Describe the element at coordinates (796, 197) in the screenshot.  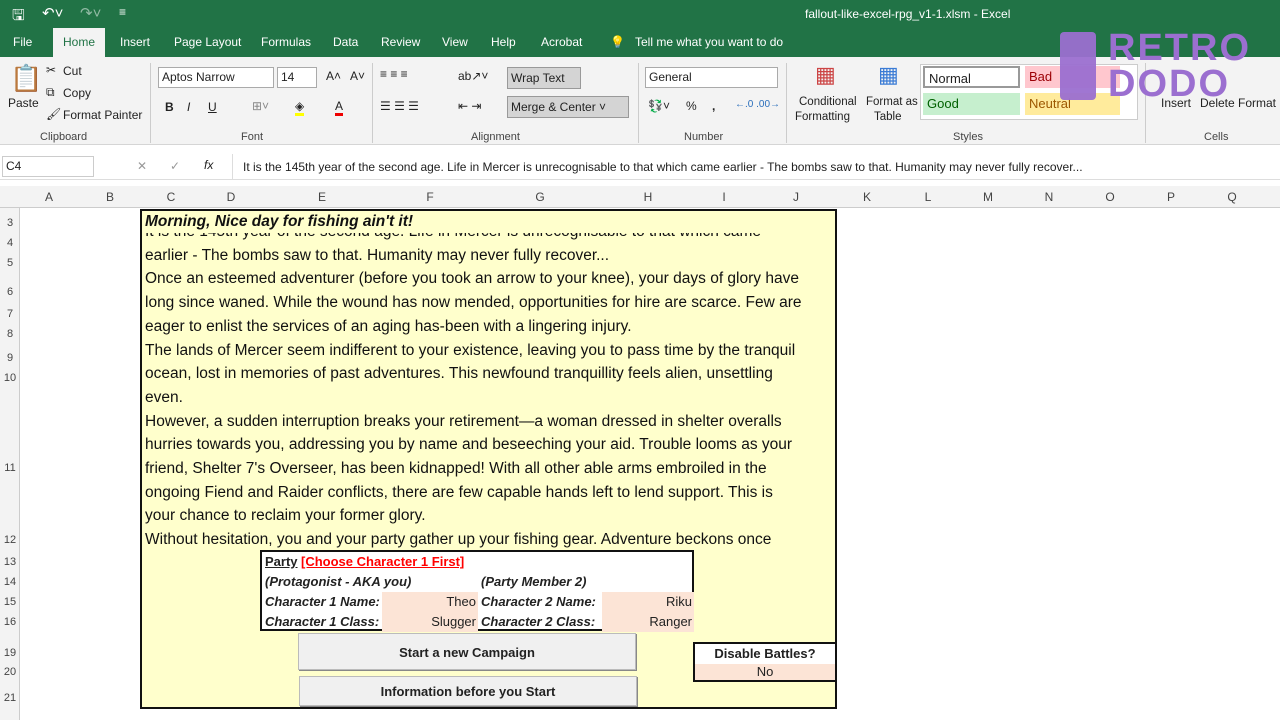
I see `column-header-J: J` at that location.